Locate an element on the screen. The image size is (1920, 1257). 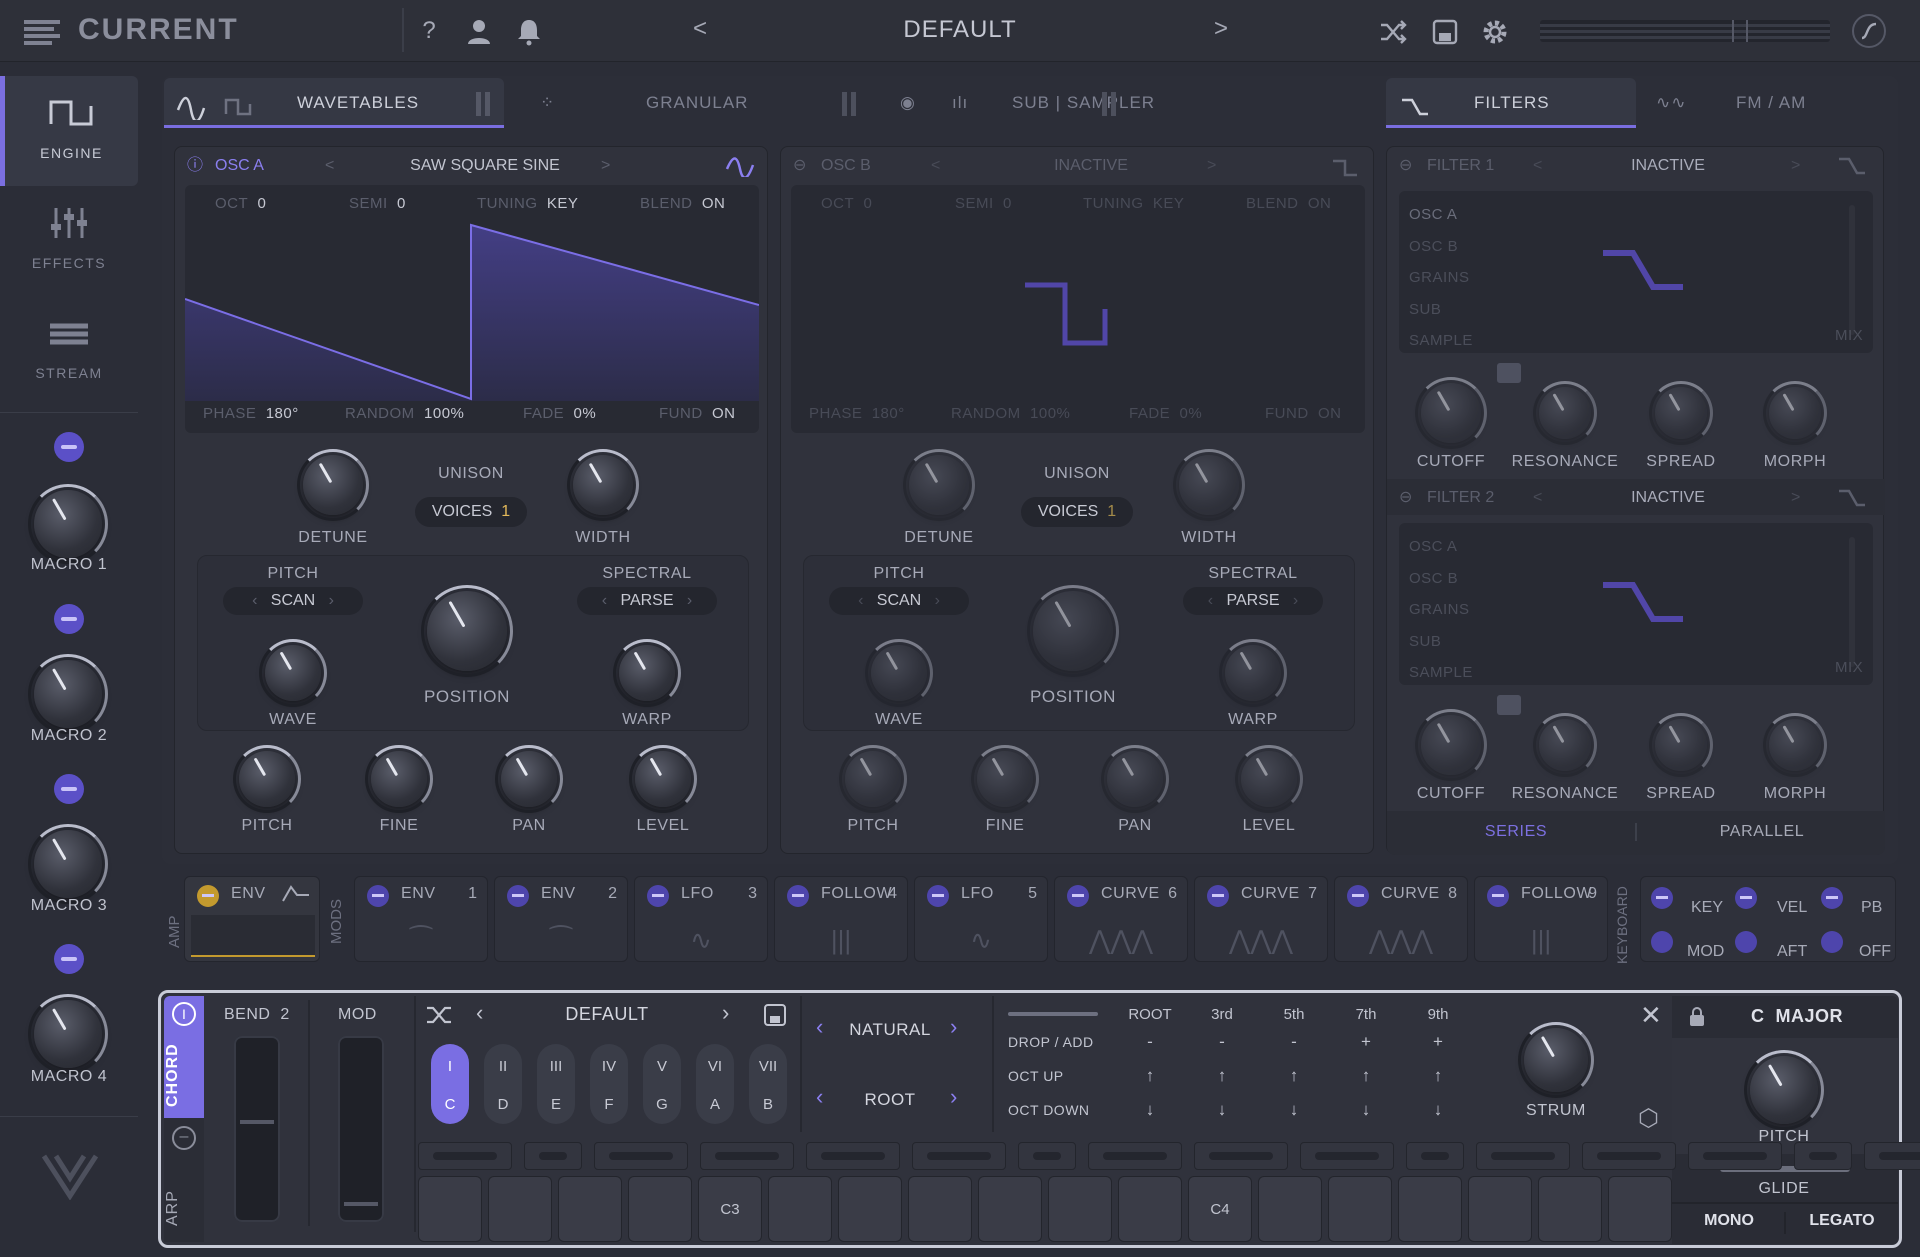
detune-knob is located at coordinates (939, 485).